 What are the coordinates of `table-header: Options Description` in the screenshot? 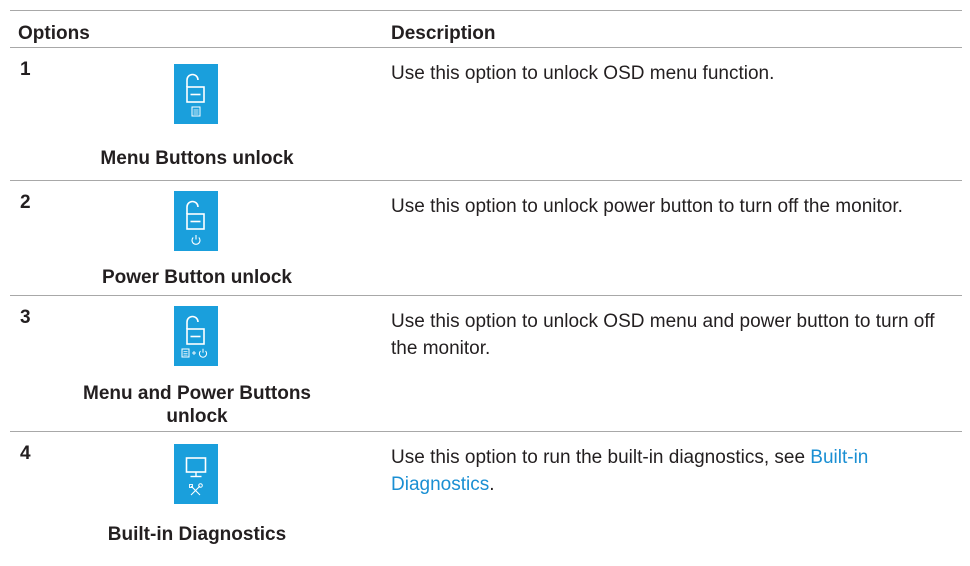 It's located at (486, 29).